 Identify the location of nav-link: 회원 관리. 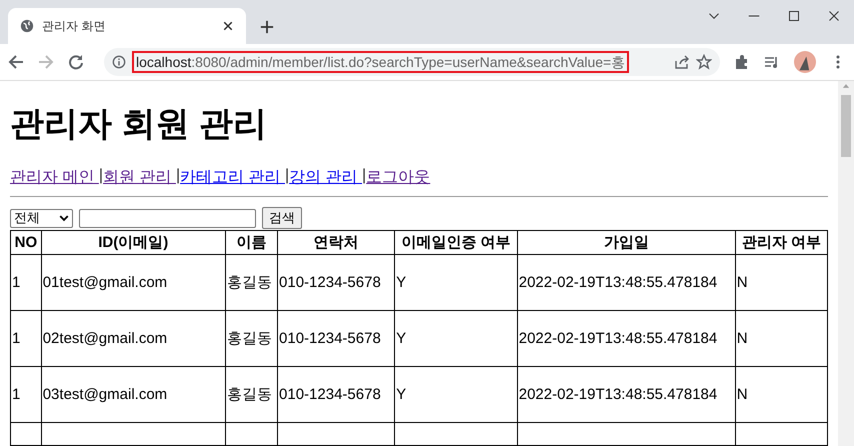
(139, 177).